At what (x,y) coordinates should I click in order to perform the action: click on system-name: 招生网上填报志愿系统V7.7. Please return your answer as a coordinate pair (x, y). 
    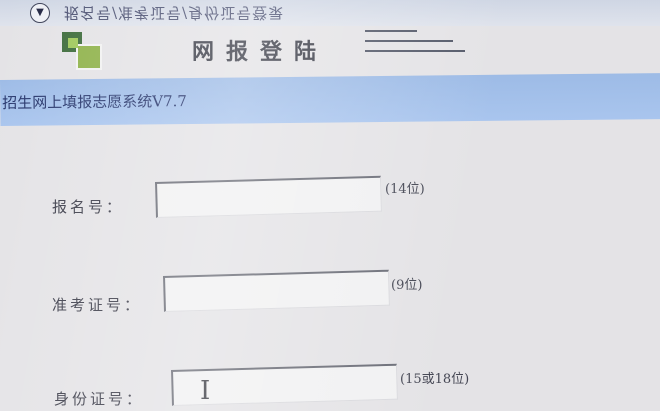
    Looking at the image, I should click on (95, 102).